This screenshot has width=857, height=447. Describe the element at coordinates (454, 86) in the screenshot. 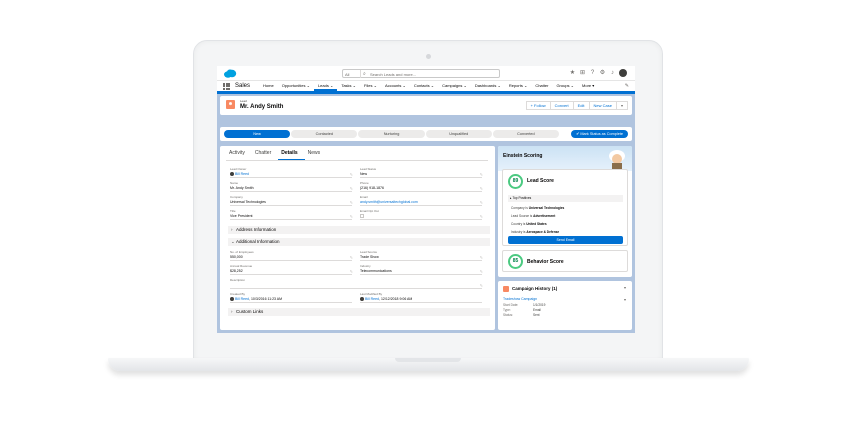

I see `nav-item-campaigns: Campaigns ⌄` at that location.